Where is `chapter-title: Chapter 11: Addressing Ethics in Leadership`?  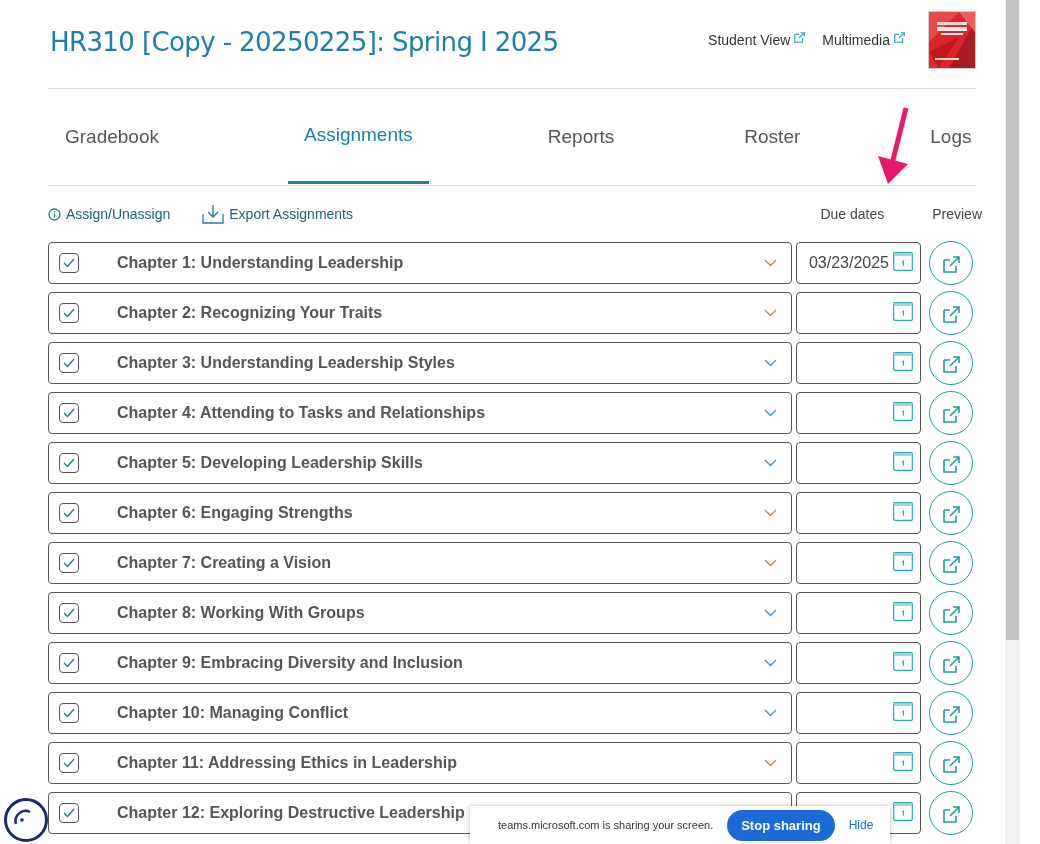
chapter-title: Chapter 11: Addressing Ethics in Leadership is located at coordinates (287, 763).